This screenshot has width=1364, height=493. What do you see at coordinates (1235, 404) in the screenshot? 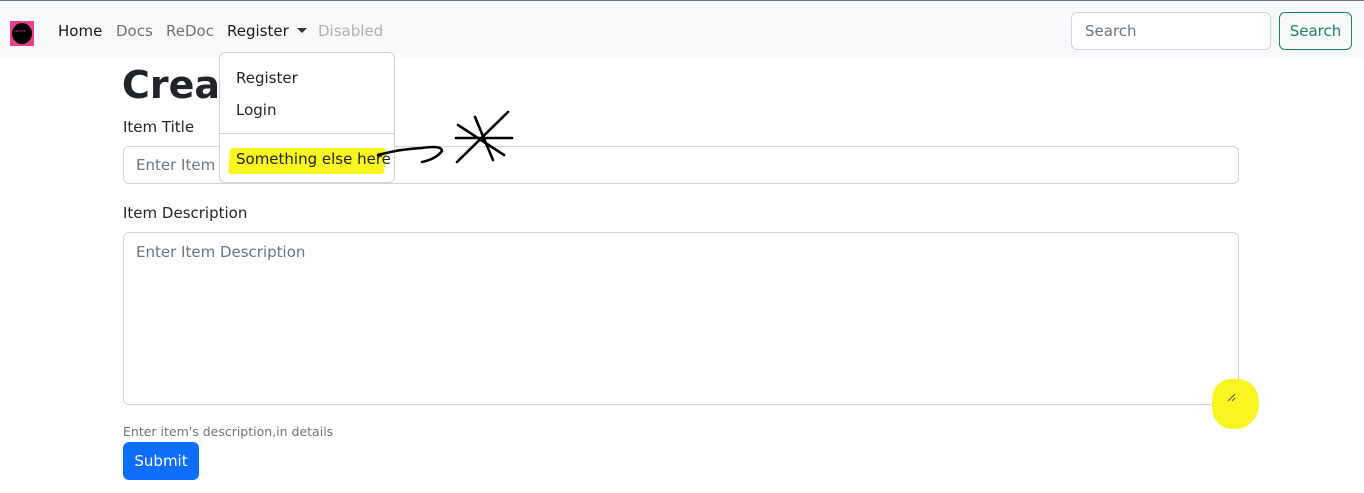
I see `highlight-marker` at bounding box center [1235, 404].